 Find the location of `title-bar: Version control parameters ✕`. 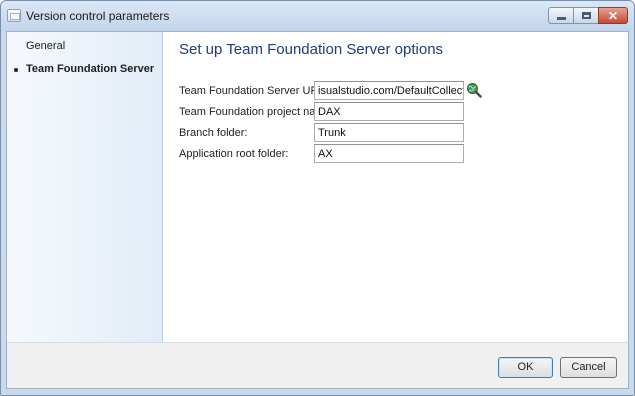

title-bar: Version control parameters ✕ is located at coordinates (317, 16).